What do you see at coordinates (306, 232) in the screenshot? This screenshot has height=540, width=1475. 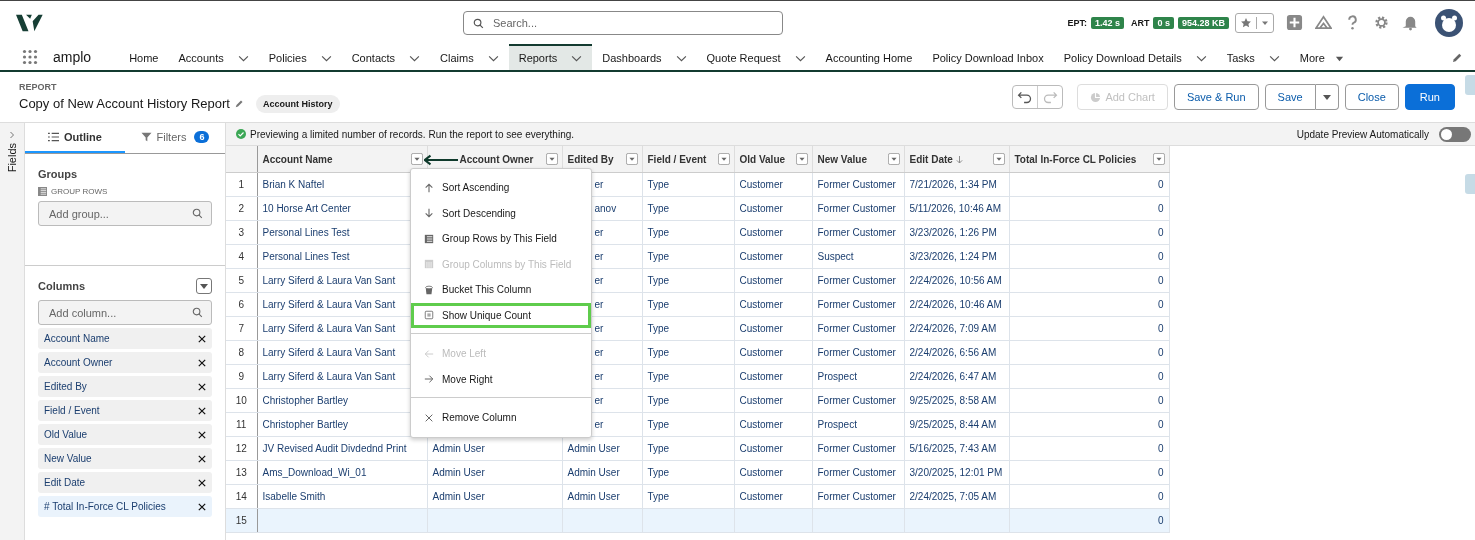 I see `table-cell: Personal Lines Test` at bounding box center [306, 232].